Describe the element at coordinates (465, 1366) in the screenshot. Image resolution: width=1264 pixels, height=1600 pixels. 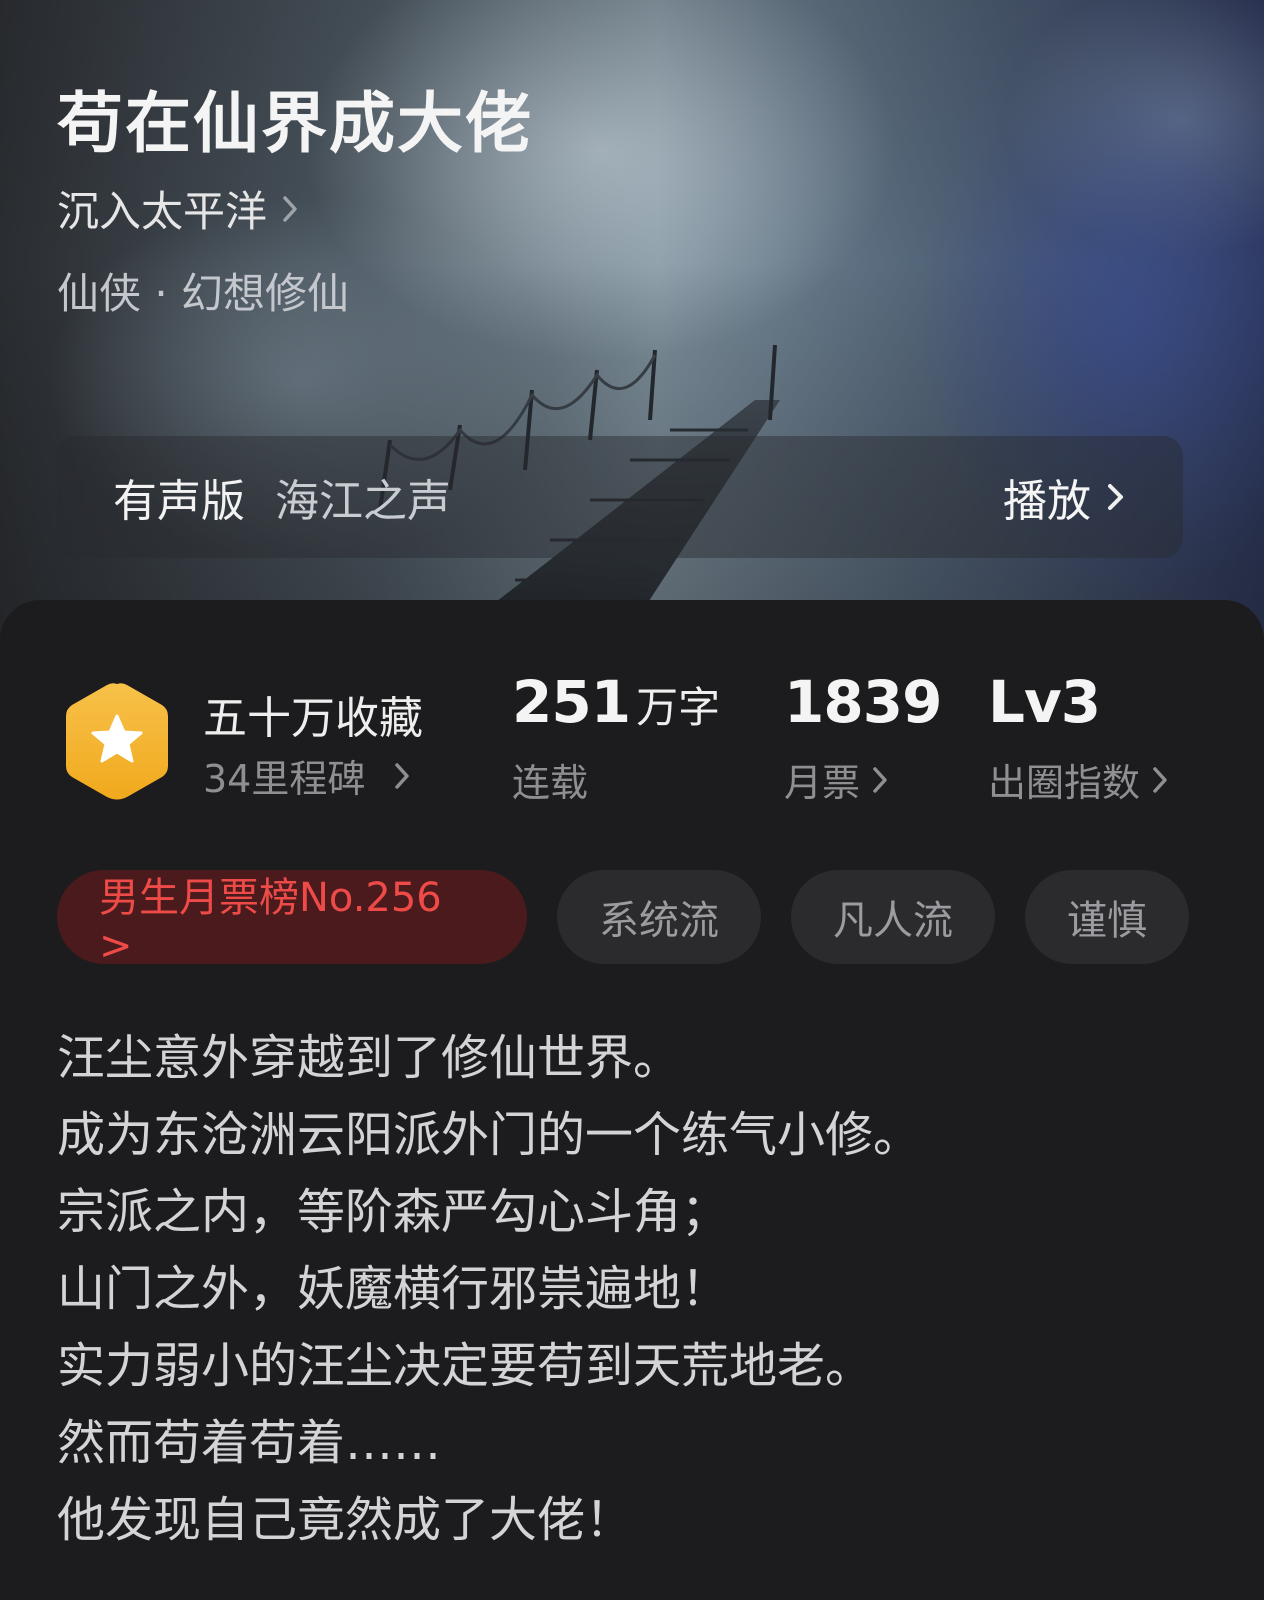
I see `synopsis-line: 实力弱小的汪尘决定要苟到天荒地老。` at that location.